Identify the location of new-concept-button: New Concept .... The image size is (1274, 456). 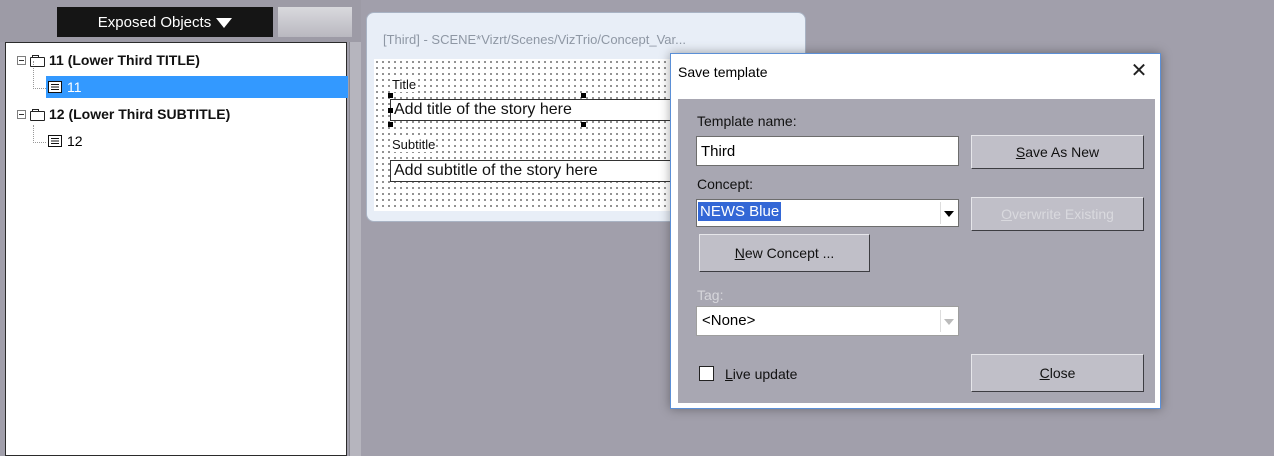
(784, 253).